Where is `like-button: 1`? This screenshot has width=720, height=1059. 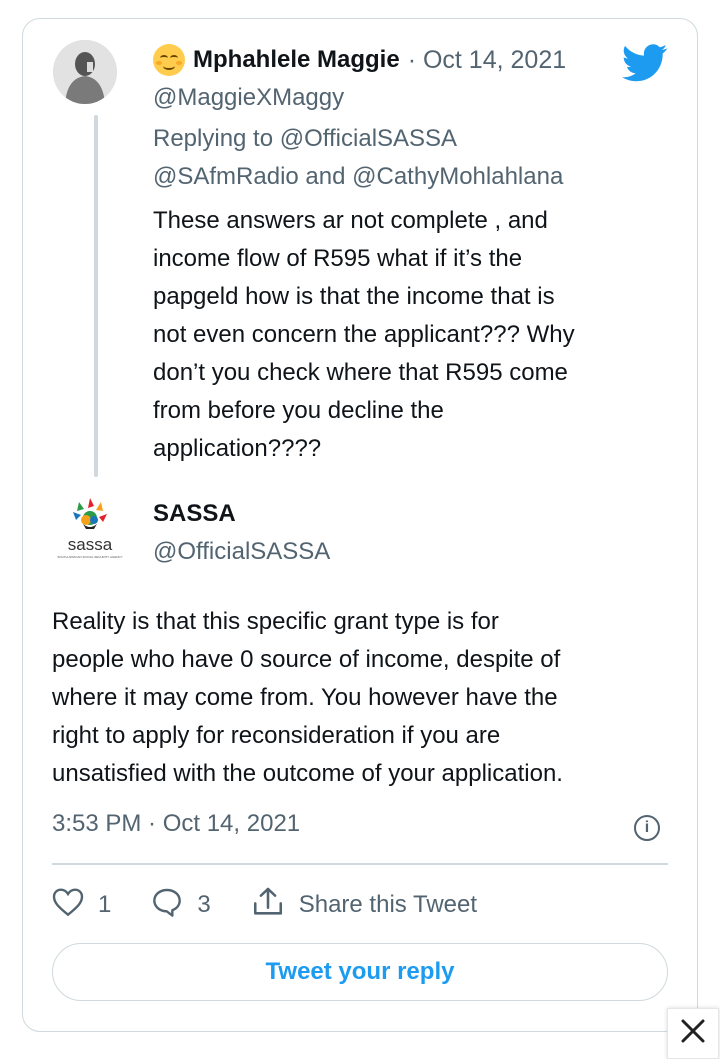 like-button: 1 is located at coordinates (81, 905).